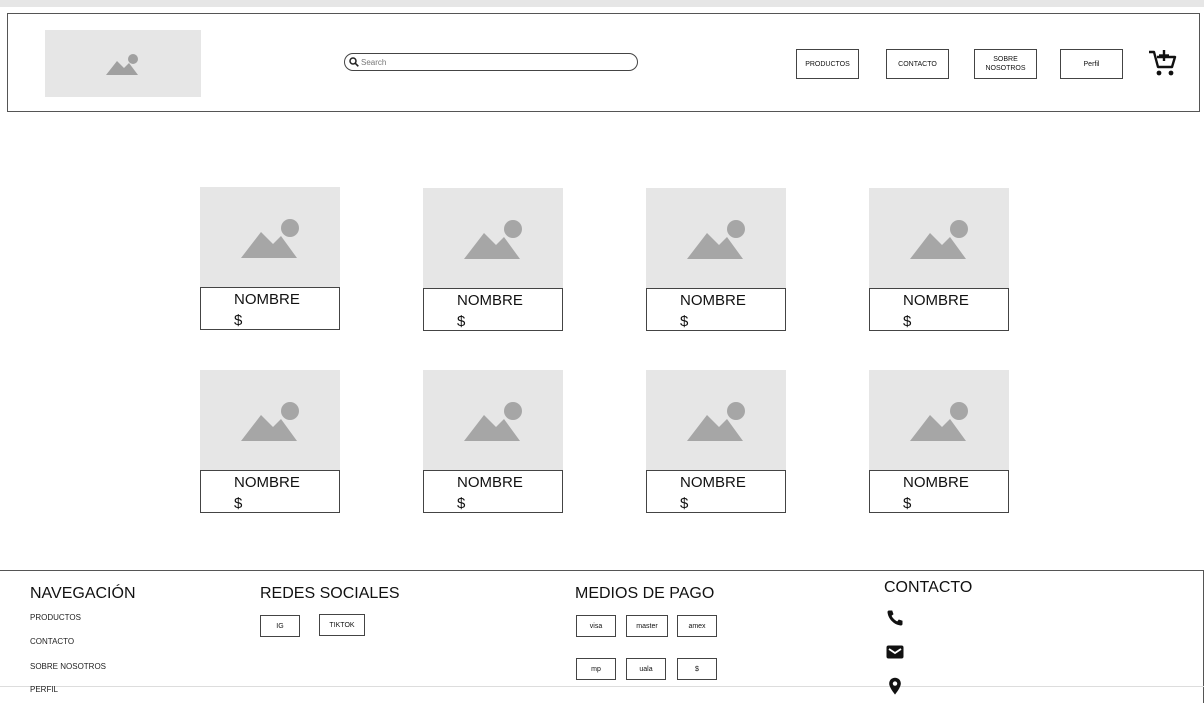 The height and width of the screenshot is (703, 1204). I want to click on footer-navegacion-title: NAVEGACIÓN, so click(83, 593).